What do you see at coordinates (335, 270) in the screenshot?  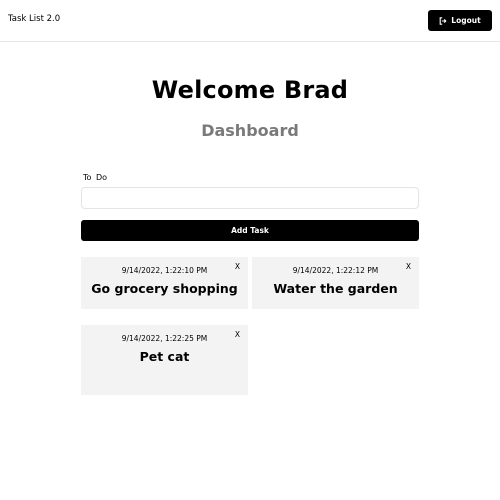 I see `task-timestamp: 9/14/2022, 1:22:12 PM` at bounding box center [335, 270].